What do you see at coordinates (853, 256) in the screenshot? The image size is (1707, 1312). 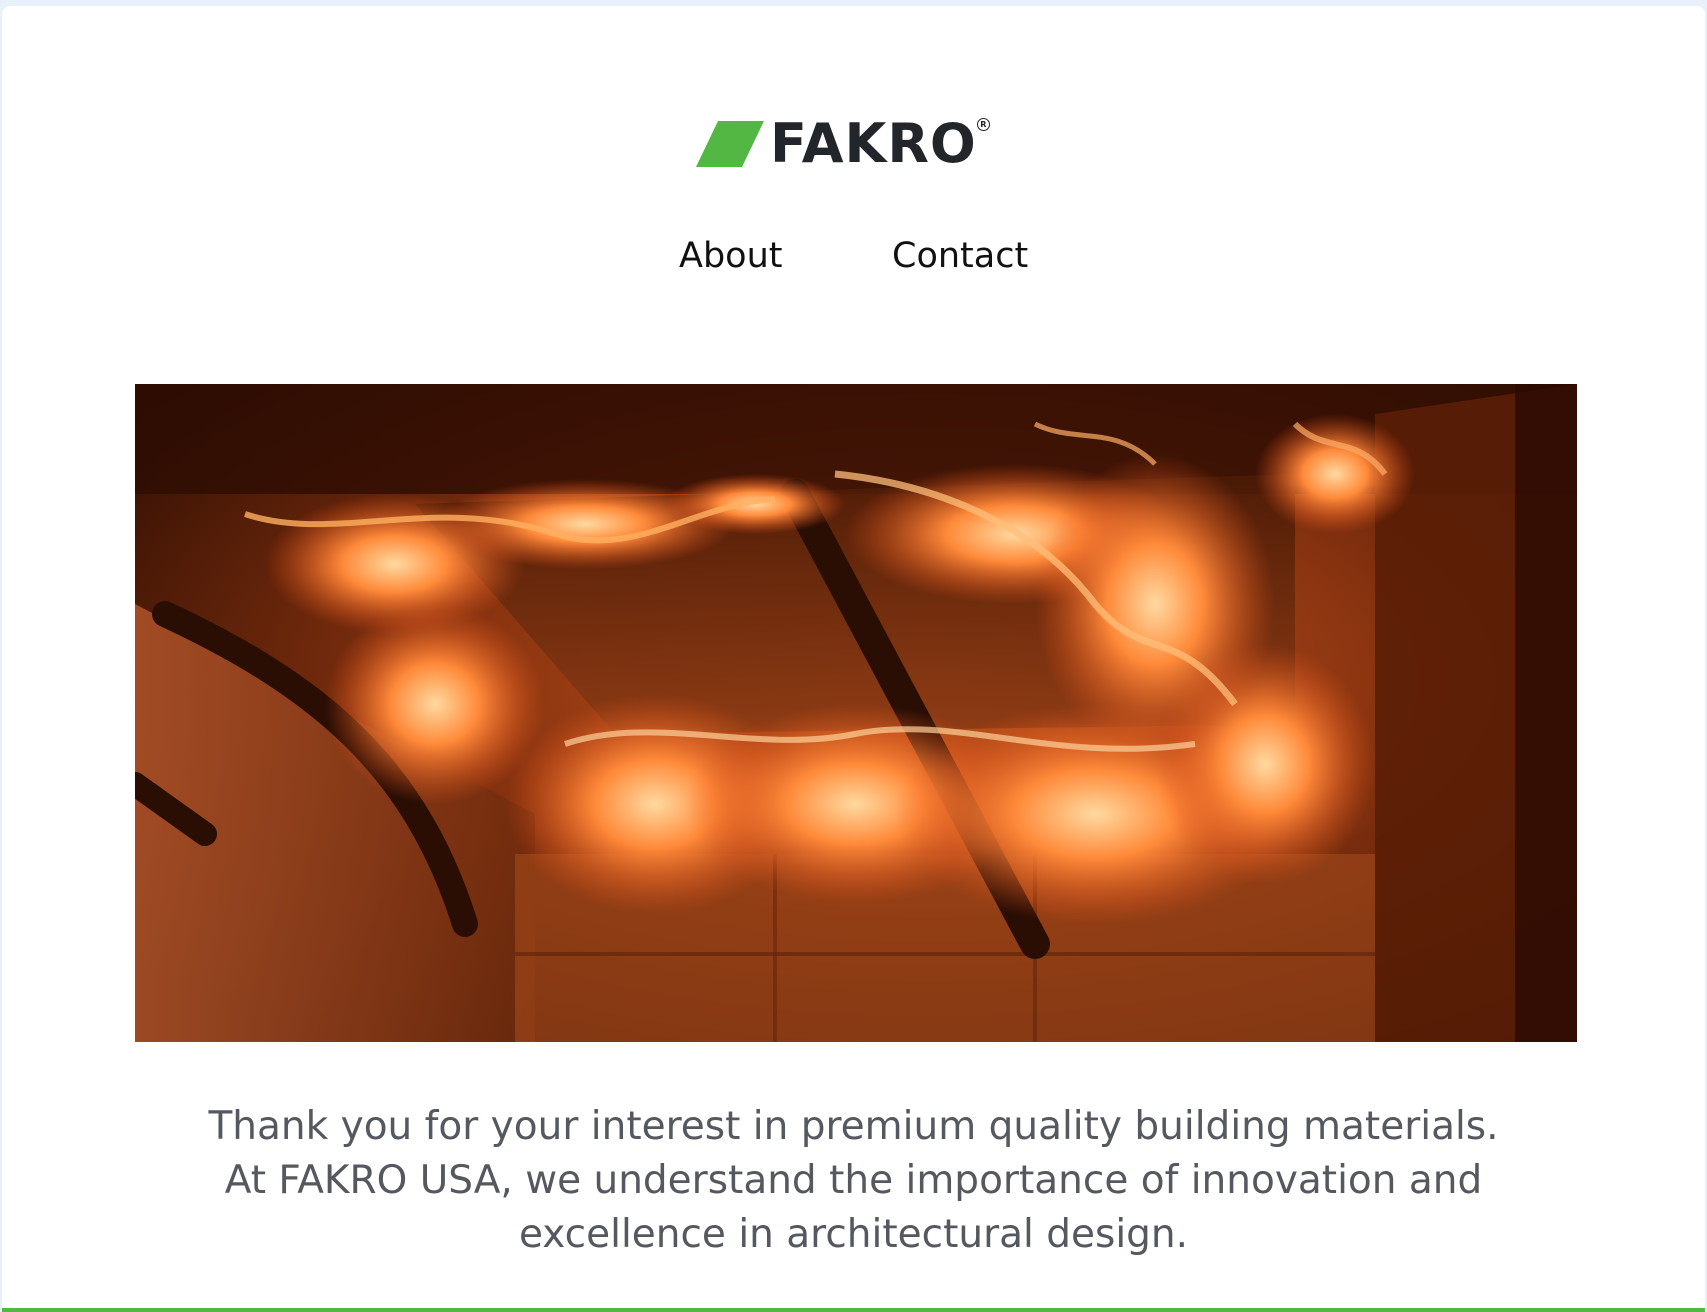 I see `main-nav: About Contact` at bounding box center [853, 256].